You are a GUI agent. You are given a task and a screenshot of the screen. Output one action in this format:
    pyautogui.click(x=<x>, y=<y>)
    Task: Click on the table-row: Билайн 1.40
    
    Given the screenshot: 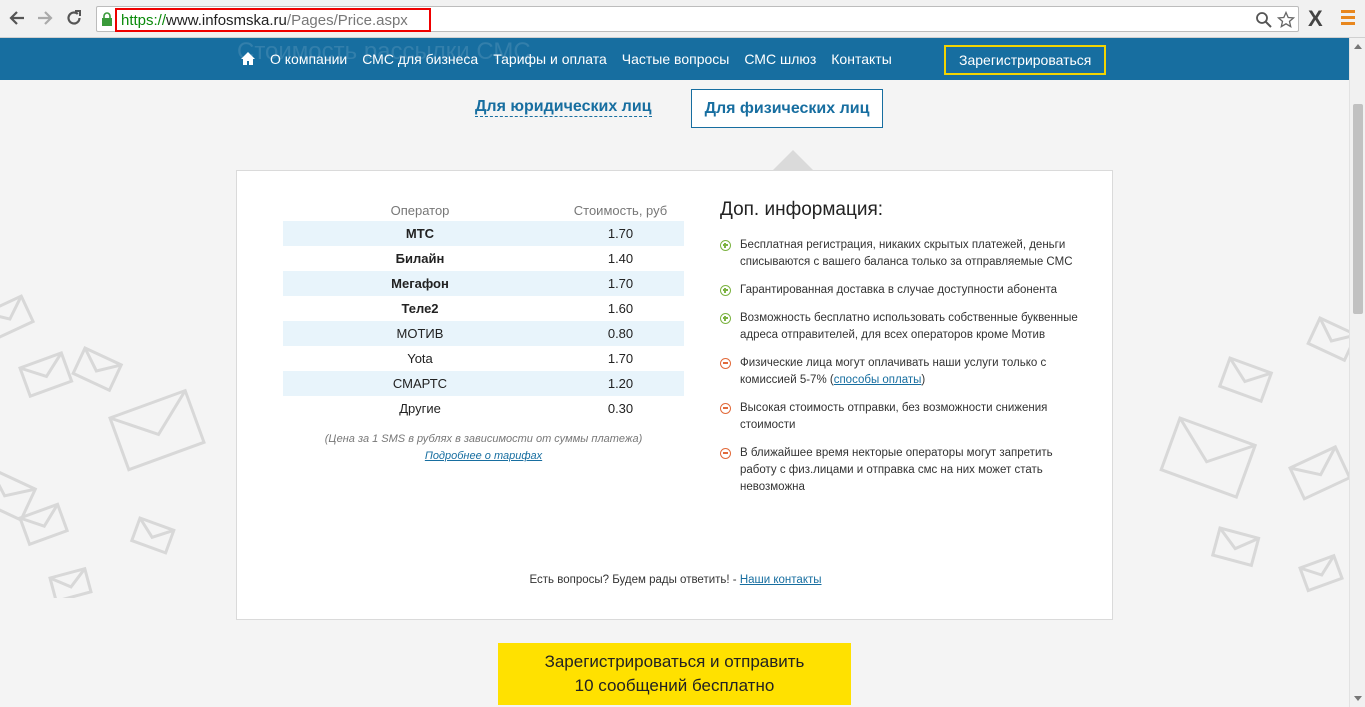 What is the action you would take?
    pyautogui.click(x=483, y=258)
    